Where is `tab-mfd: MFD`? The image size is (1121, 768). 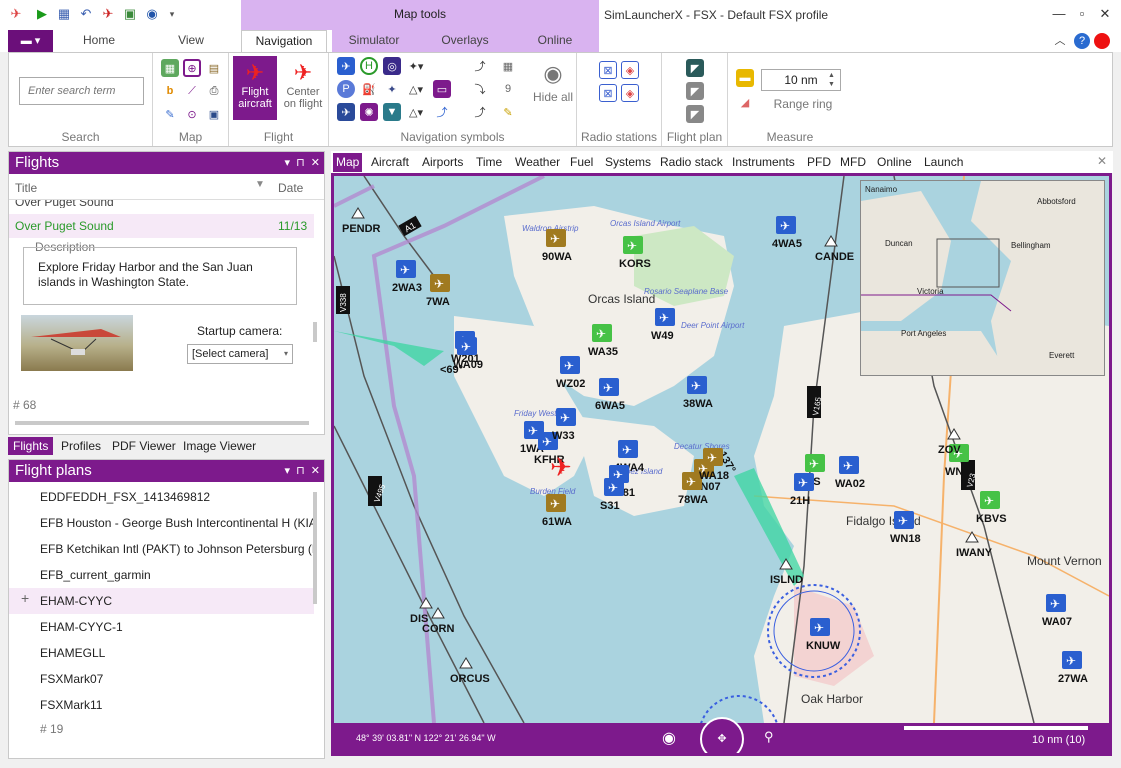 tab-mfd: MFD is located at coordinates (853, 162).